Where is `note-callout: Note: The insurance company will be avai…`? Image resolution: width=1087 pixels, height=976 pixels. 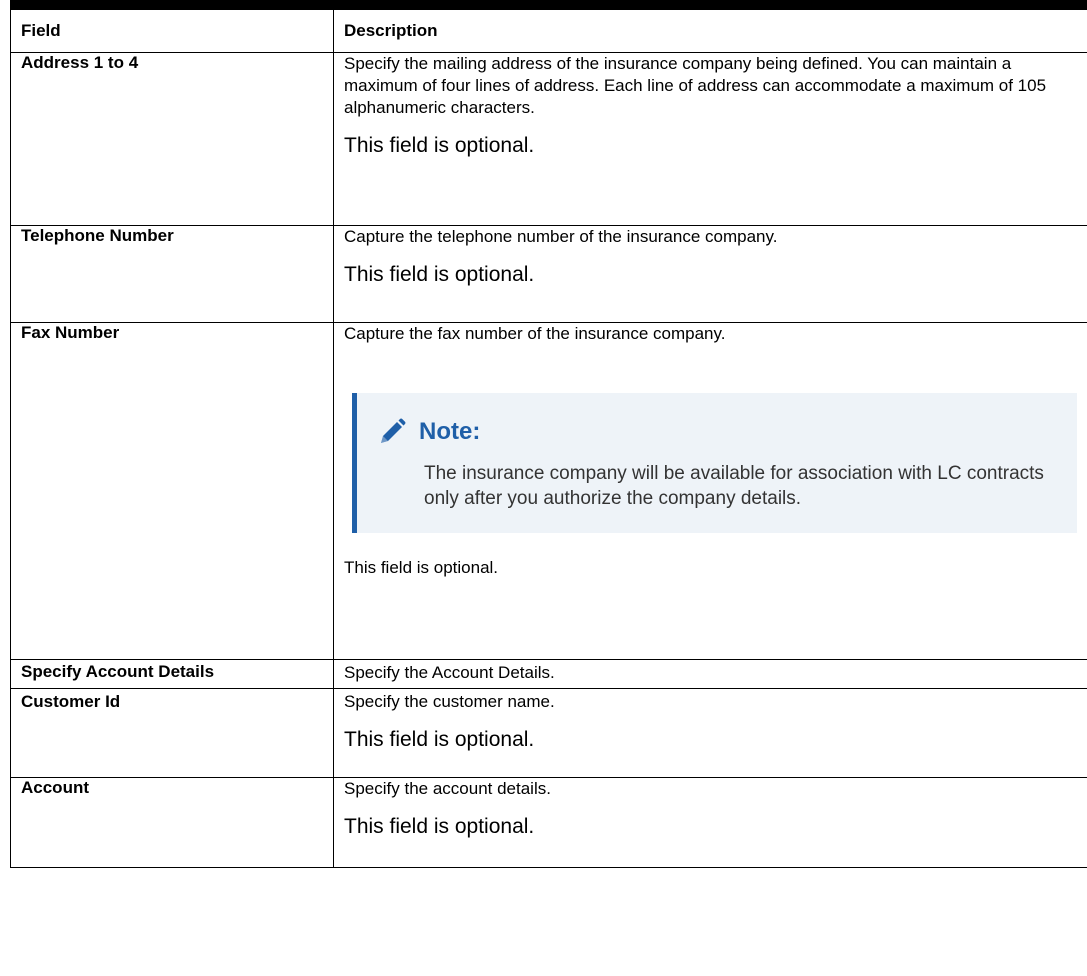
note-callout: Note: The insurance company will be avai… is located at coordinates (714, 463).